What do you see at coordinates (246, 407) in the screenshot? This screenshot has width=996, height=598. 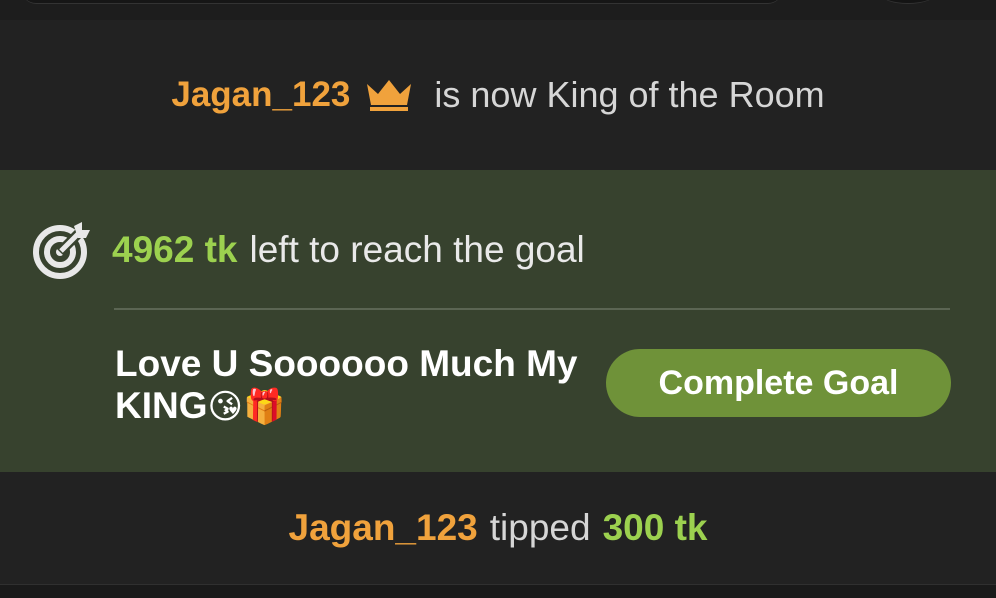 I see `goal-title-emojis: 😘🎁` at bounding box center [246, 407].